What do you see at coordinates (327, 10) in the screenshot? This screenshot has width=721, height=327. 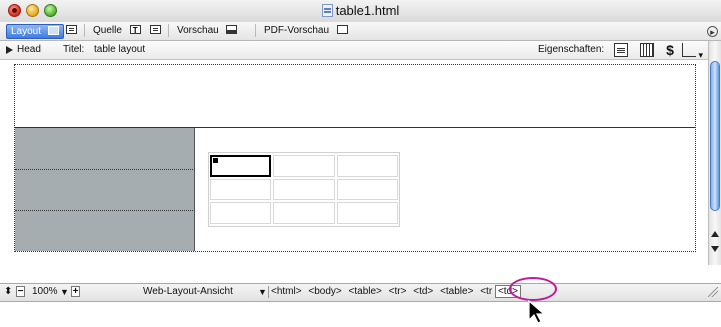 I see `html-document-icon` at bounding box center [327, 10].